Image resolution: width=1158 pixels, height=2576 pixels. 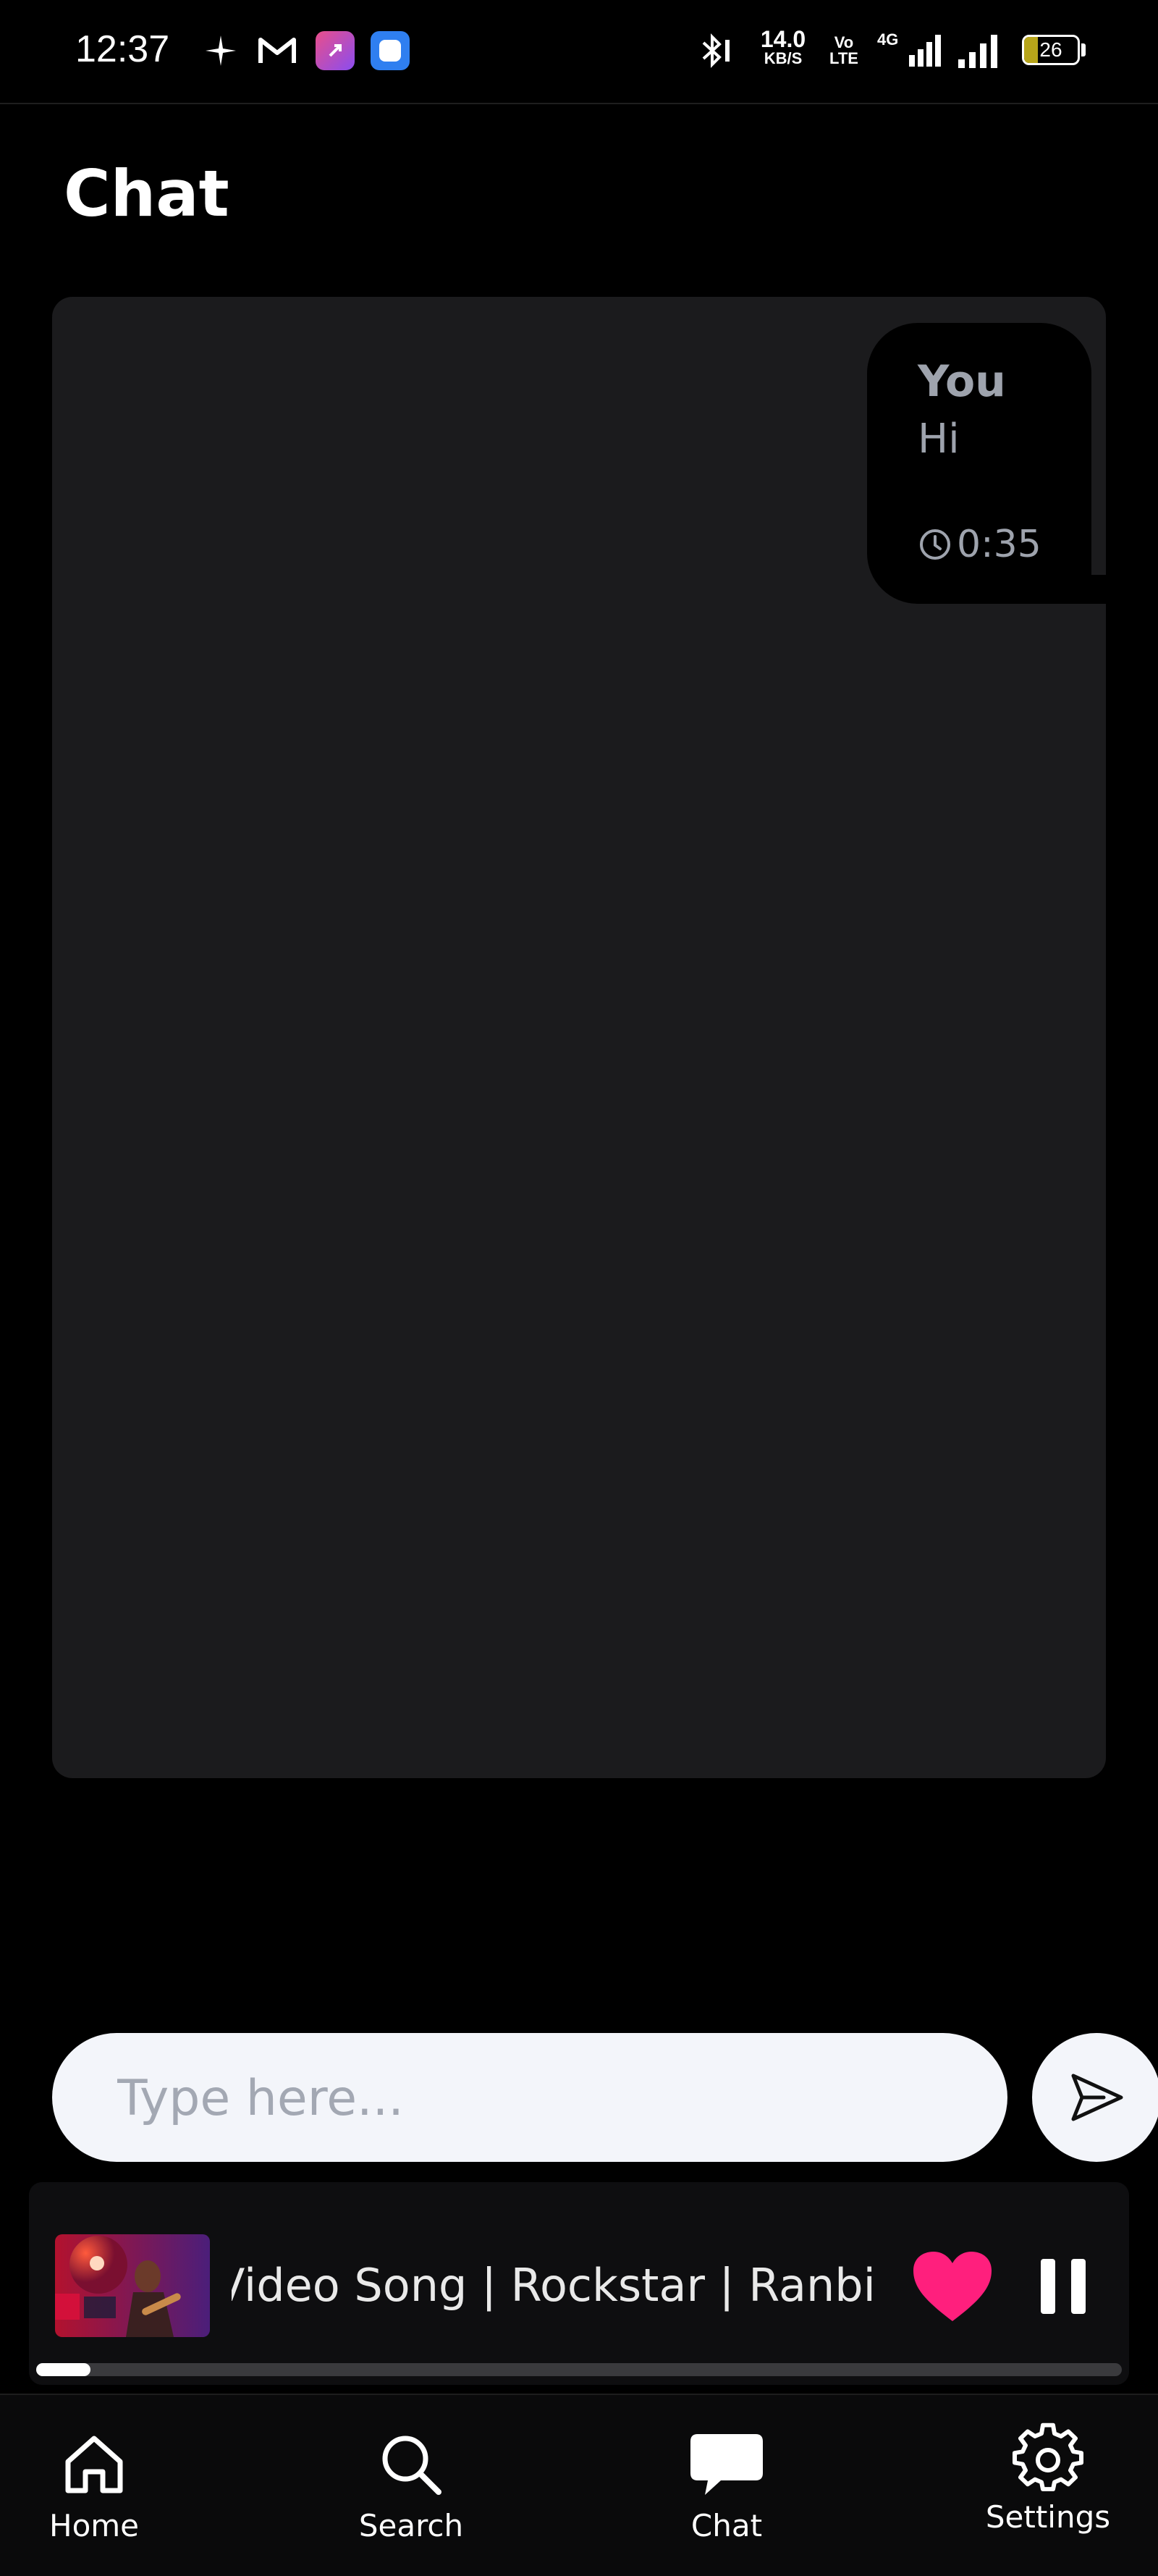 I want to click on message-input-container, so click(x=529, y=2098).